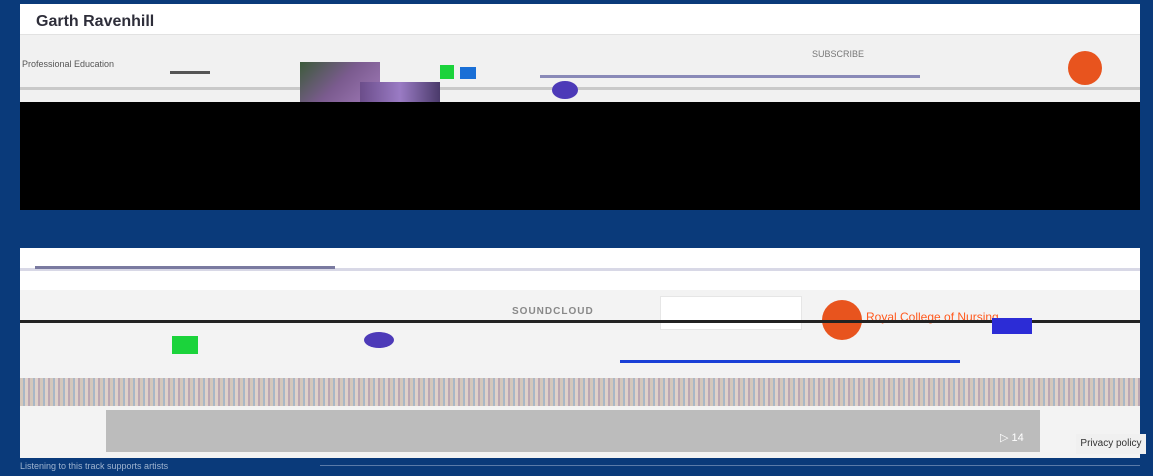  Describe the element at coordinates (1012, 438) in the screenshot. I see `duration-label: ▷ 14` at that location.